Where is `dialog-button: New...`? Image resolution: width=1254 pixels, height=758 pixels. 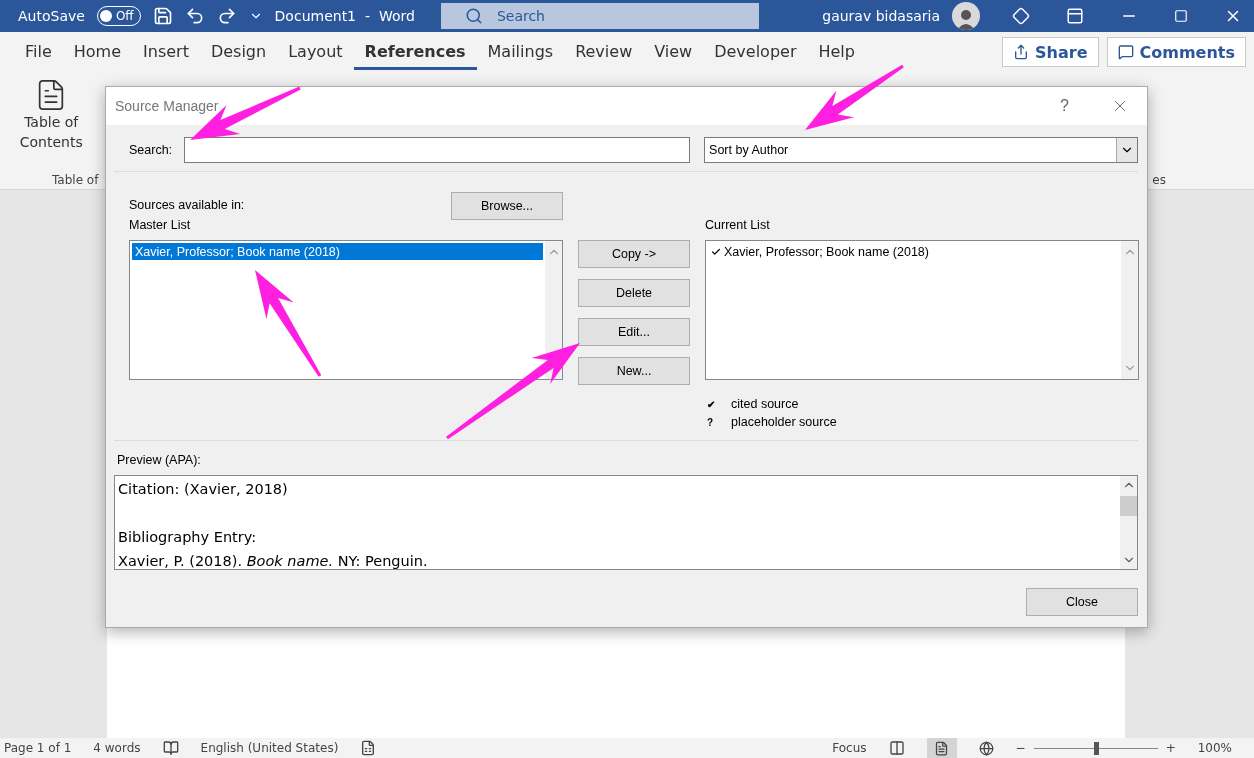 dialog-button: New... is located at coordinates (634, 371).